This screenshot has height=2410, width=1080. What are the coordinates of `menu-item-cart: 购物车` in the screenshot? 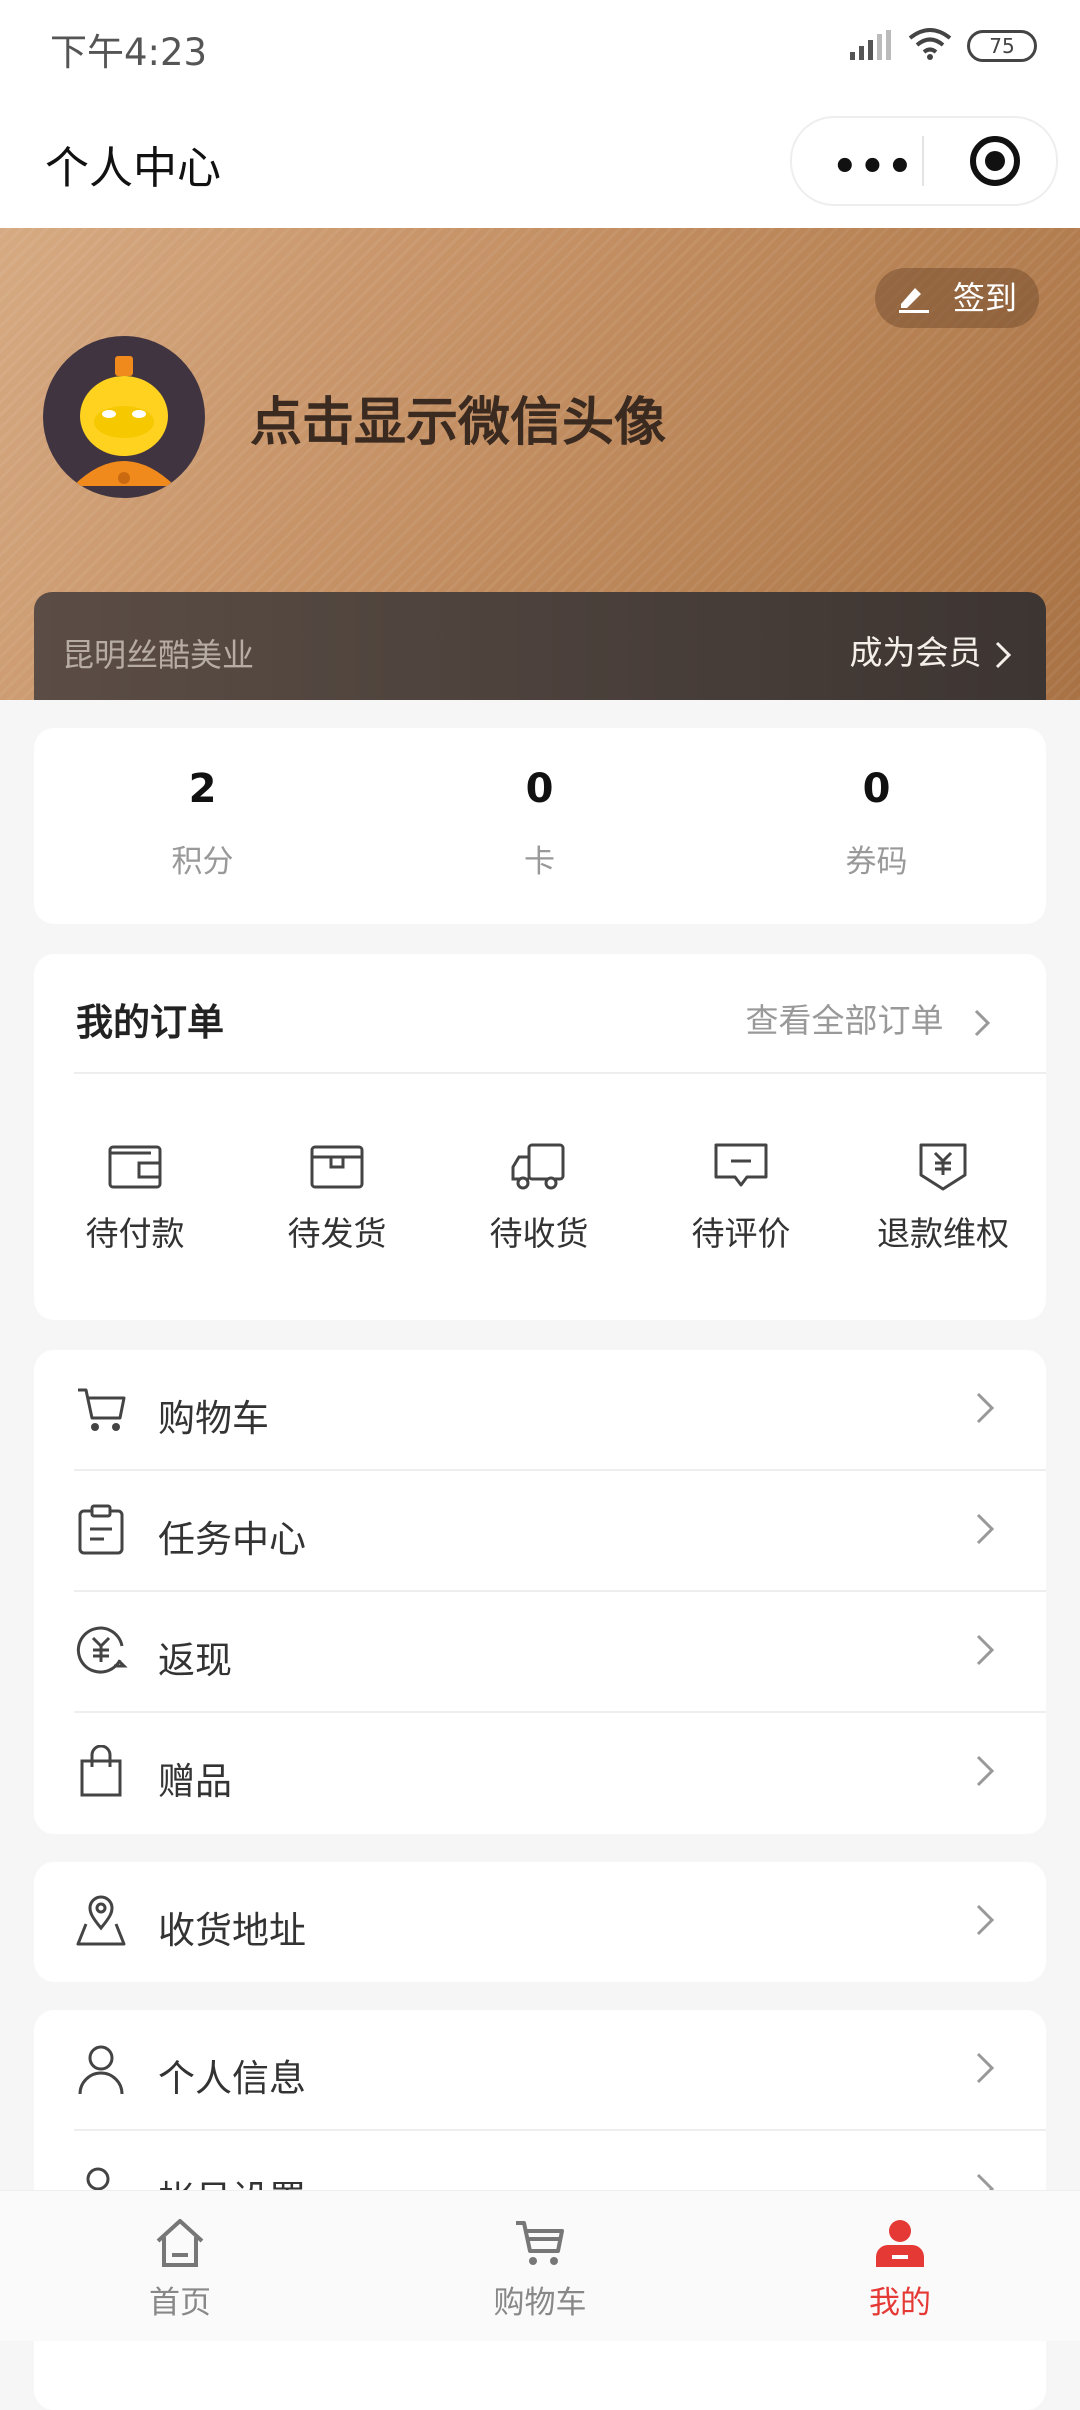 It's located at (540, 1410).